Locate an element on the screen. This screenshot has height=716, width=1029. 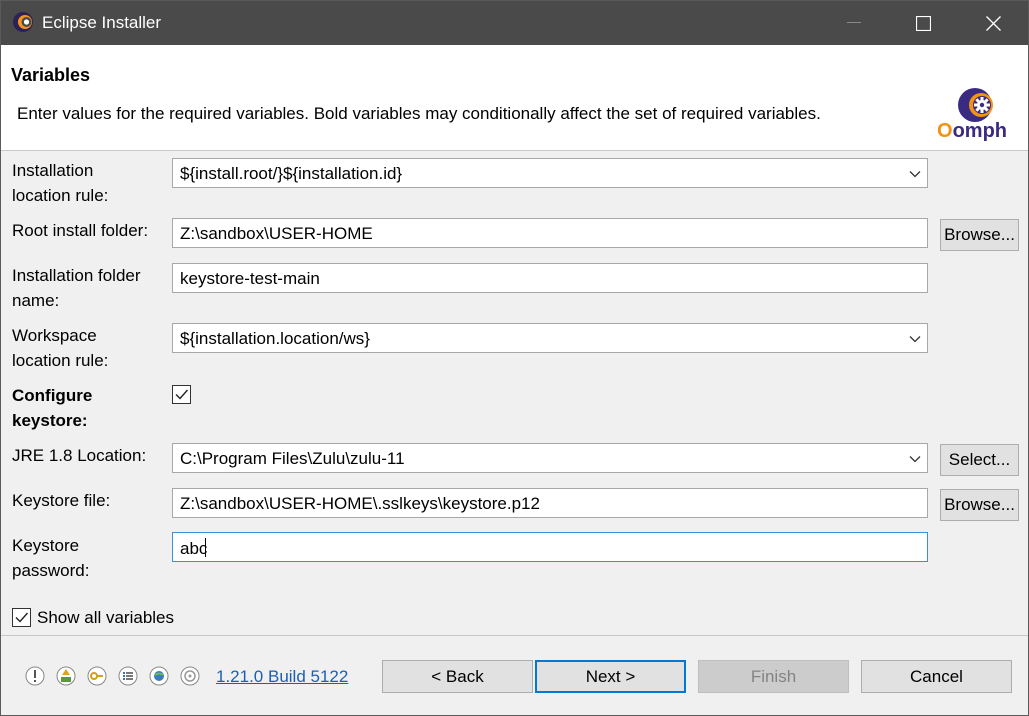
oomph-logo-text: Oomph is located at coordinates (972, 131).